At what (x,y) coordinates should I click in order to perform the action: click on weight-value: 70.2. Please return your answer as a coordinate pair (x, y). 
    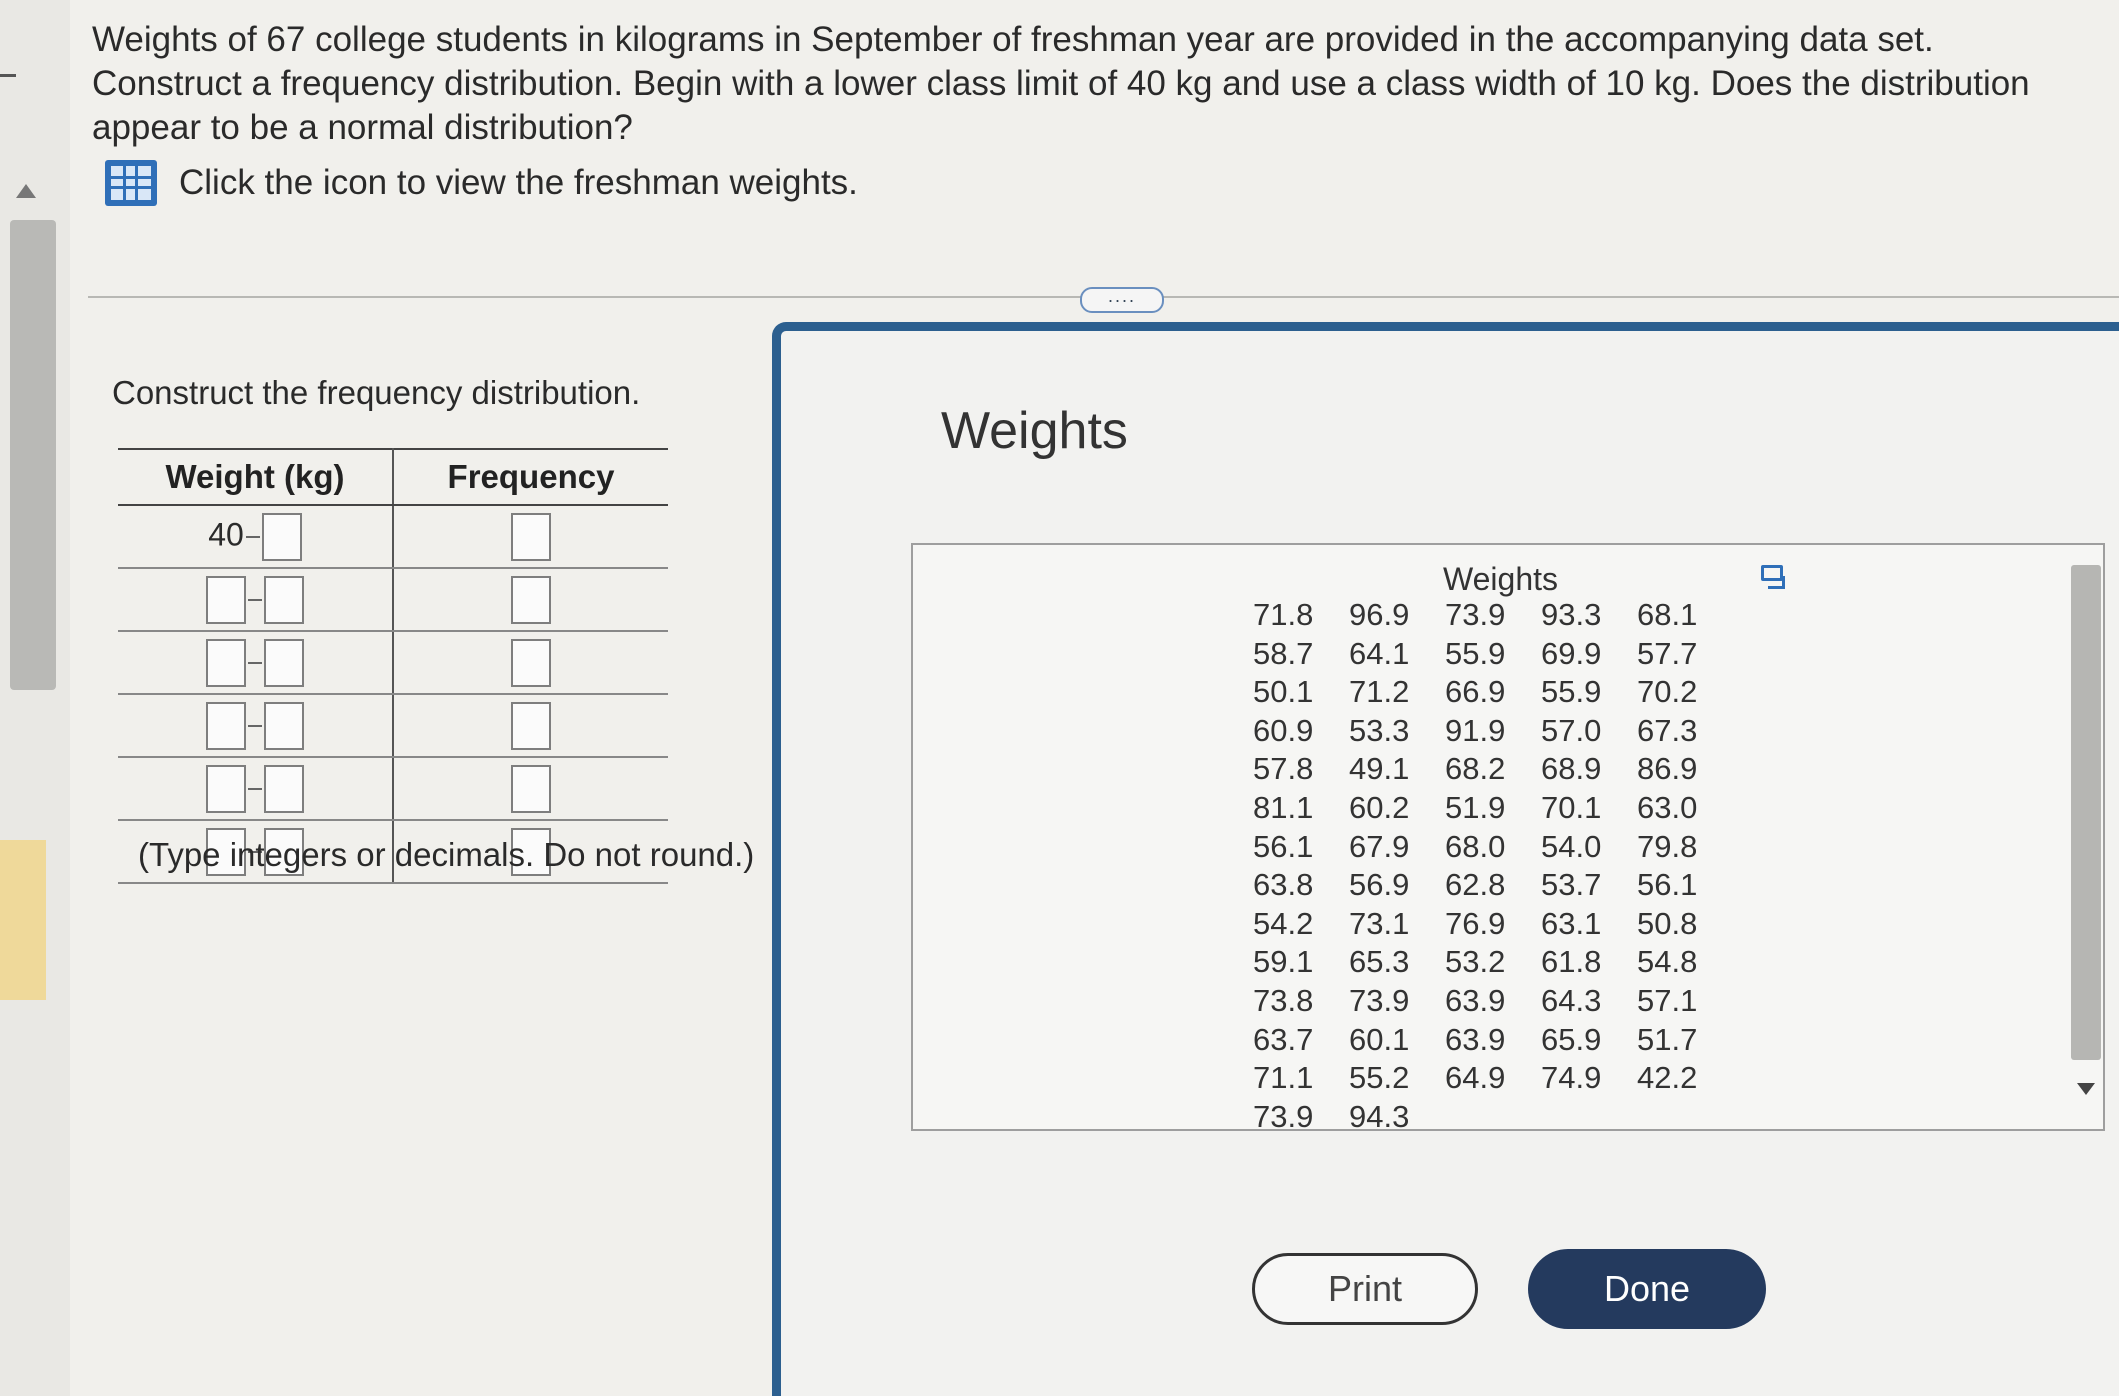
    Looking at the image, I should click on (1667, 692).